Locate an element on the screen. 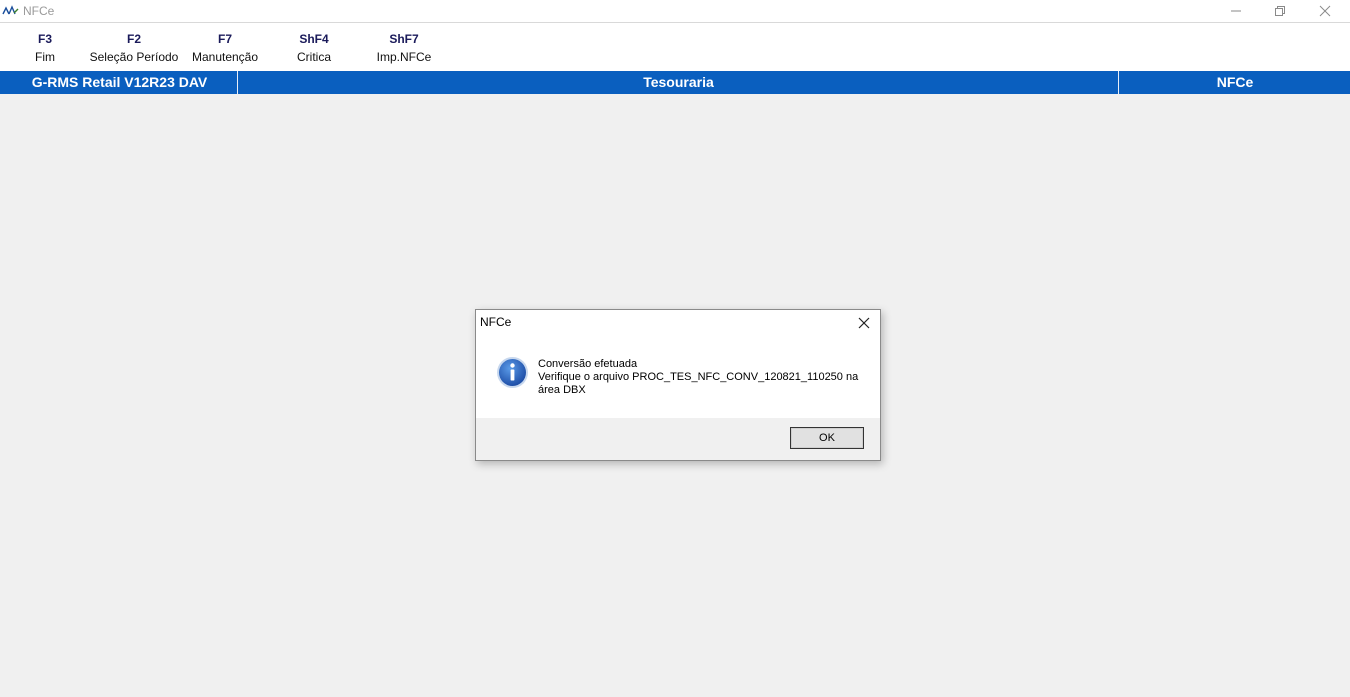 The height and width of the screenshot is (697, 1350). toolbar-item-critica: ShF4 Critica is located at coordinates (314, 49).